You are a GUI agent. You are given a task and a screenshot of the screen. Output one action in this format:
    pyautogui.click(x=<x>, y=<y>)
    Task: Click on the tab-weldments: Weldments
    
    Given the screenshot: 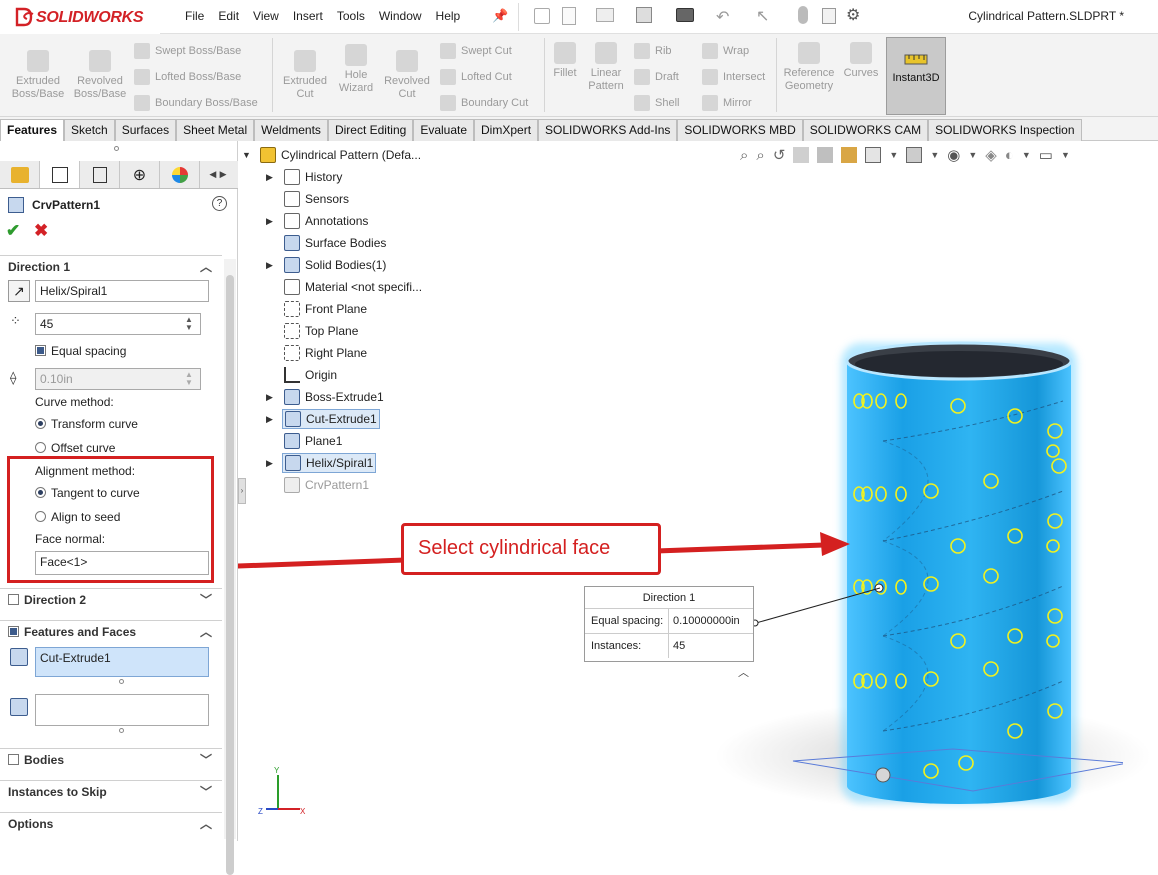 What is the action you would take?
    pyautogui.click(x=291, y=130)
    